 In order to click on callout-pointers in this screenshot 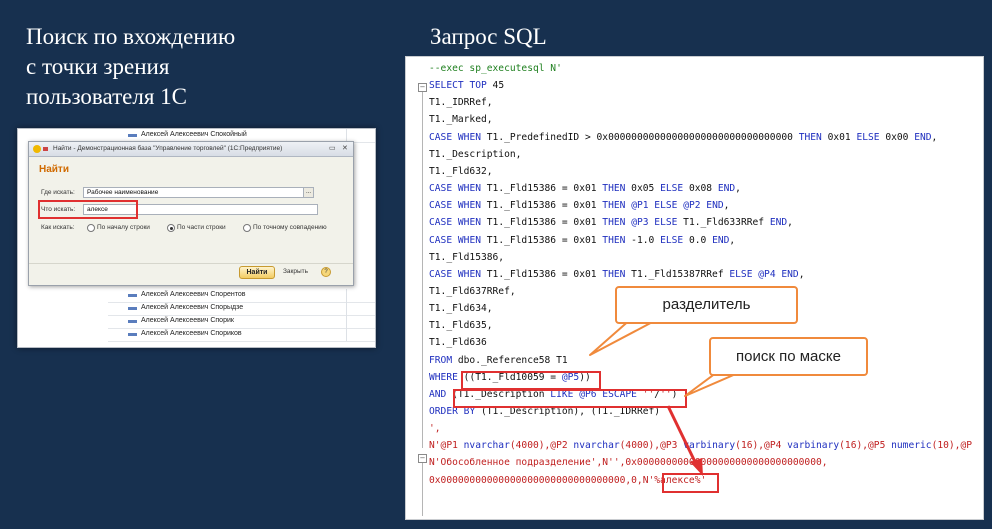, I will do `click(667, 396)`.